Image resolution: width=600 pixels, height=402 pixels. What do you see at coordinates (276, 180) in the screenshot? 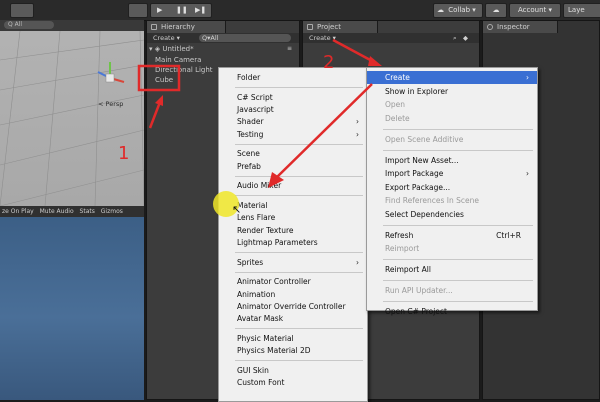
I see `arrow-3-head` at bounding box center [276, 180].